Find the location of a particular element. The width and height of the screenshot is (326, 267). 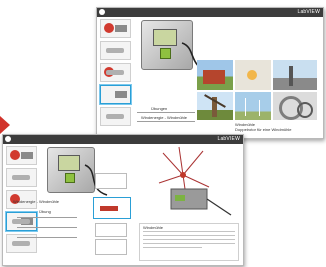

panel-title: Windmühle is located at coordinates (153, 227).